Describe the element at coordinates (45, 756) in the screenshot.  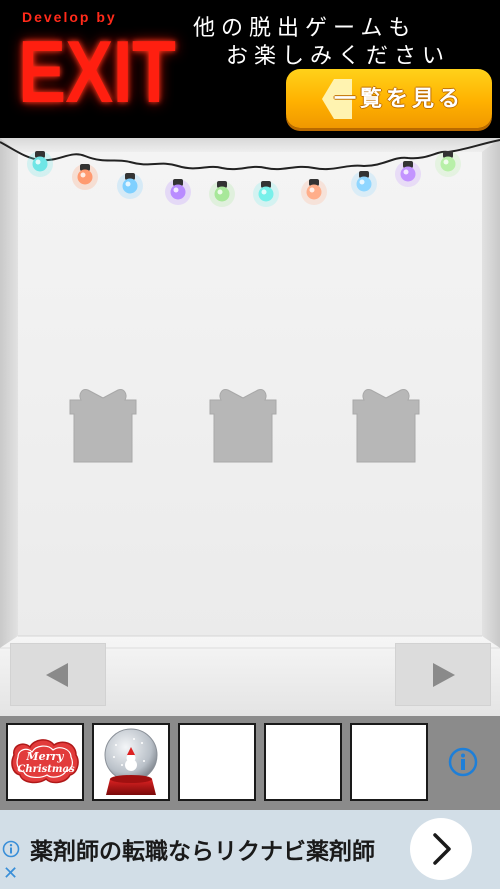
I see `merry-label: Merry` at that location.